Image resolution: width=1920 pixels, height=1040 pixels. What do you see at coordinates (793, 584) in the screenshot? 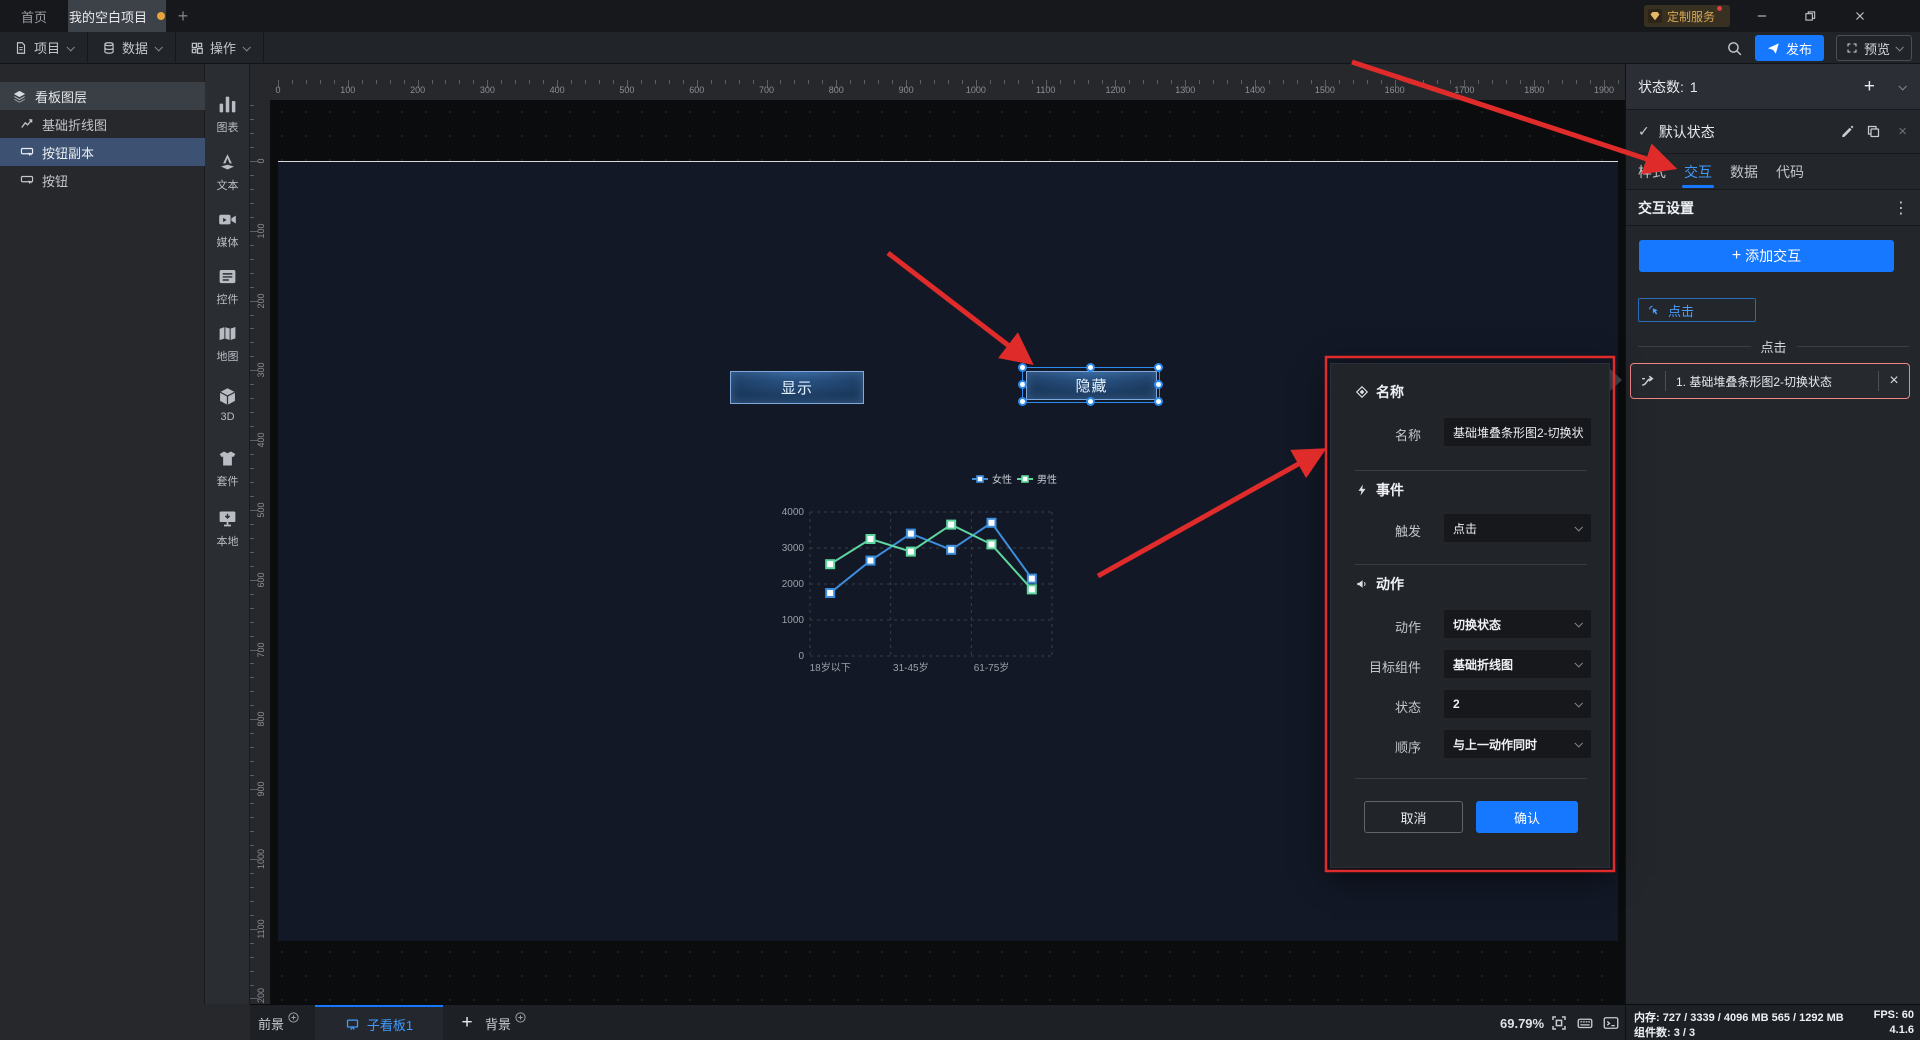
I see `svg-text: 2000` at bounding box center [793, 584].